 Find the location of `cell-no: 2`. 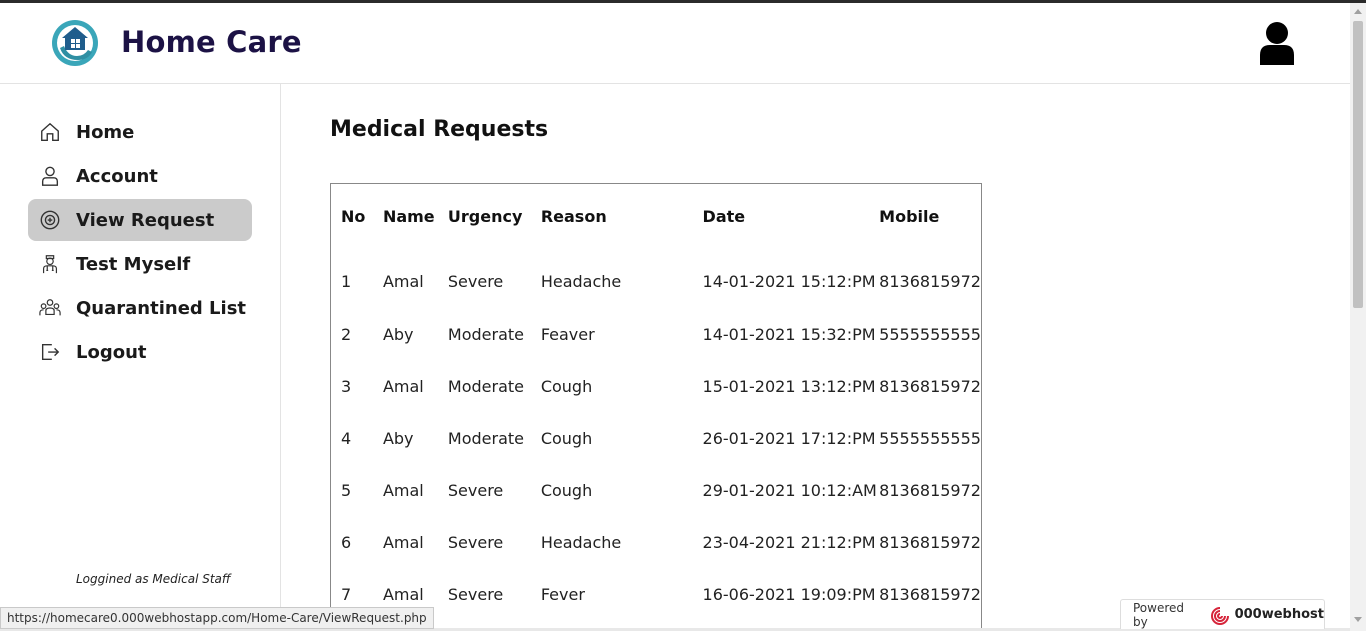

cell-no: 2 is located at coordinates (346, 334).